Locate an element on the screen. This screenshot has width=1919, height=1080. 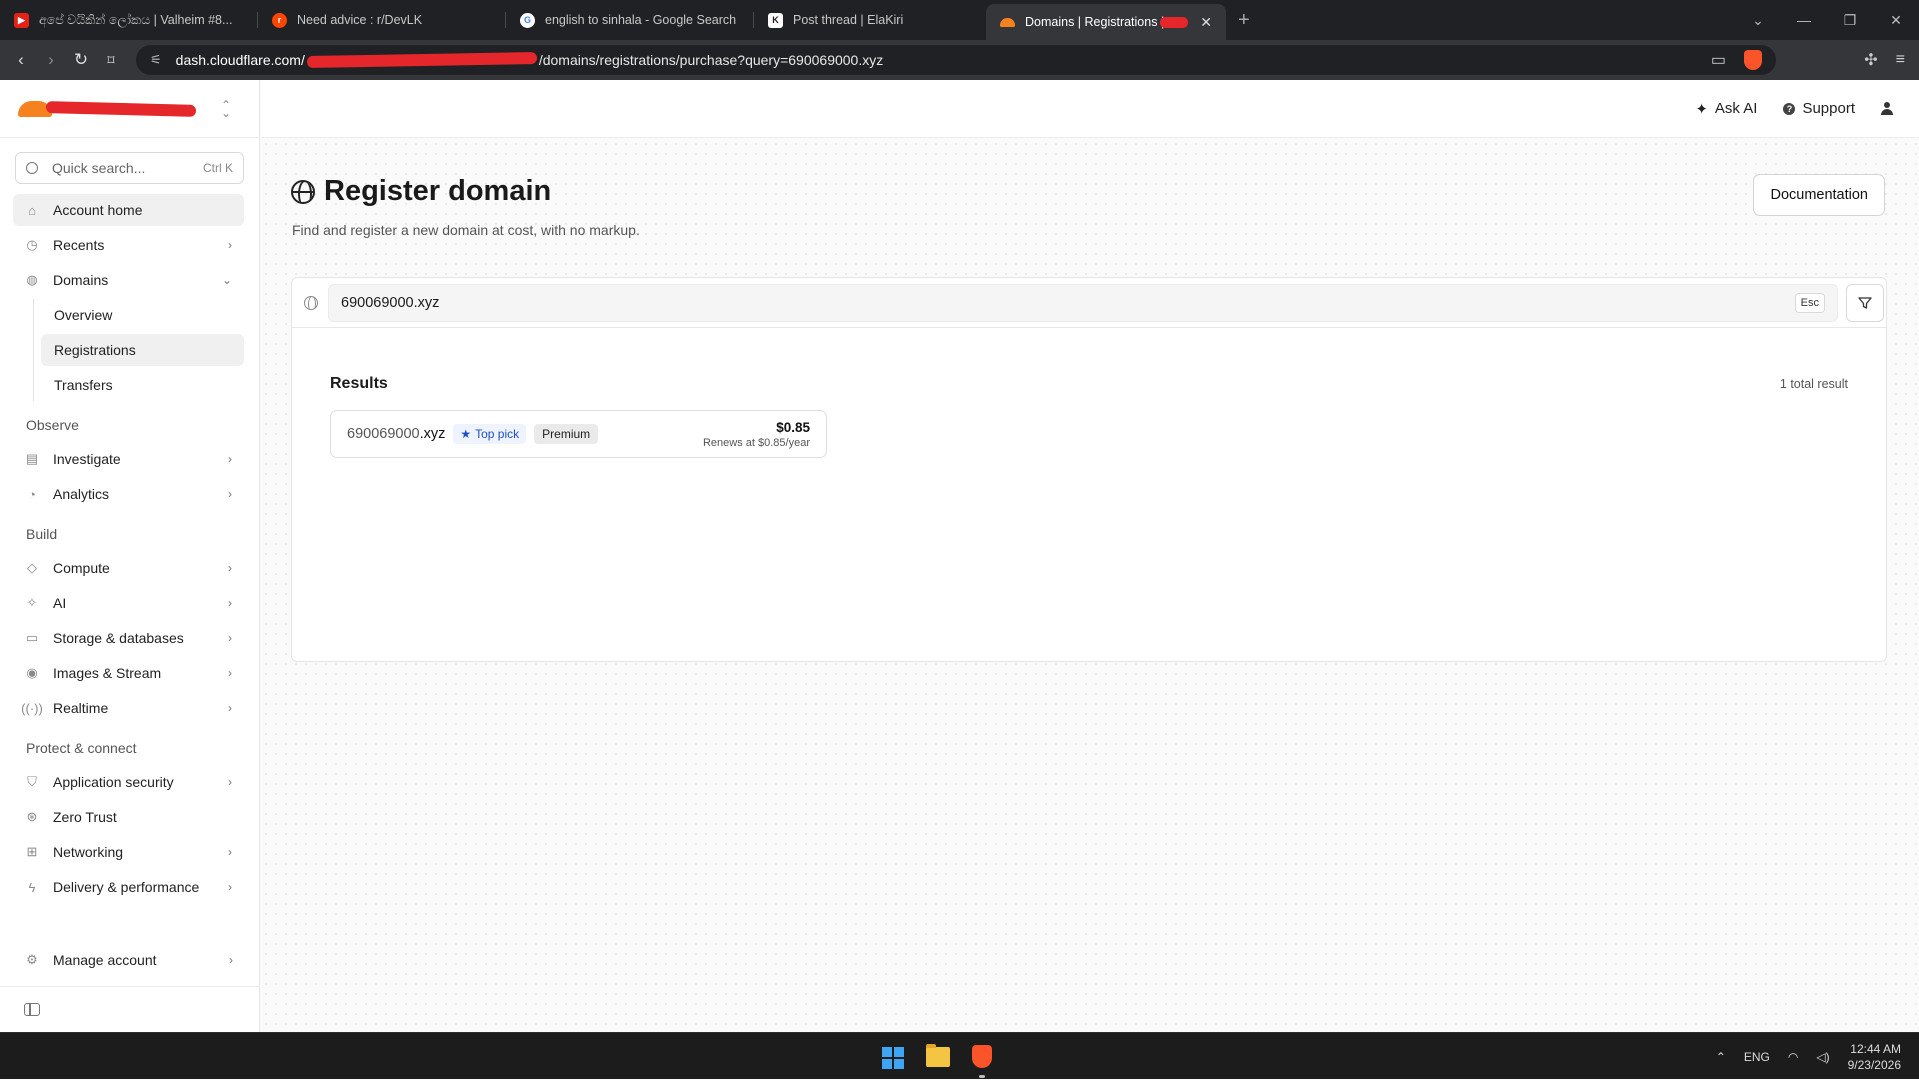
price: $0.85 is located at coordinates (793, 427).